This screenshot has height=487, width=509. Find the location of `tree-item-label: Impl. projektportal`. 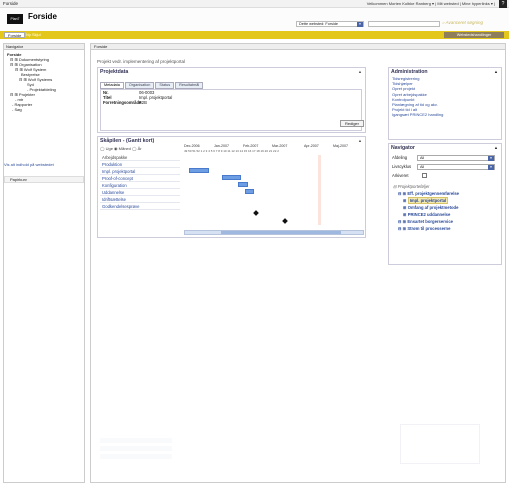

tree-item-label: Impl. projektportal is located at coordinates (428, 200).